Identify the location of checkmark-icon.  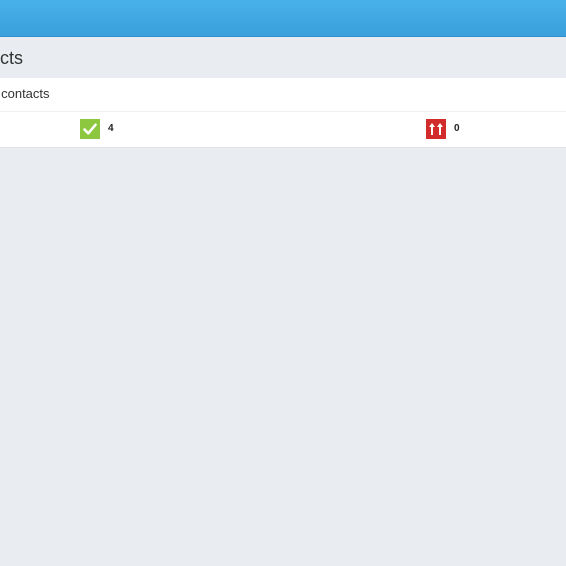
(90, 129).